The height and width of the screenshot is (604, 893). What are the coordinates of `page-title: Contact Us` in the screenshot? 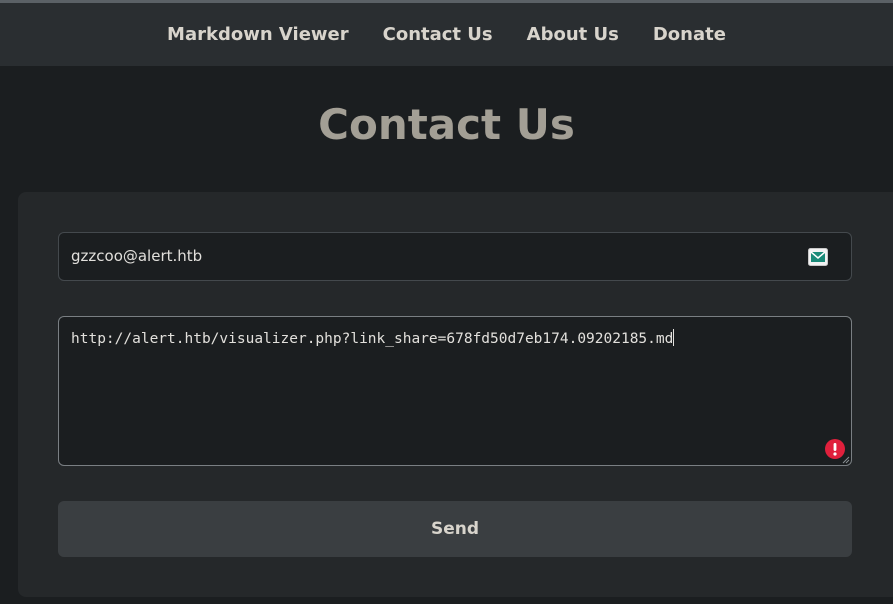 It's located at (446, 124).